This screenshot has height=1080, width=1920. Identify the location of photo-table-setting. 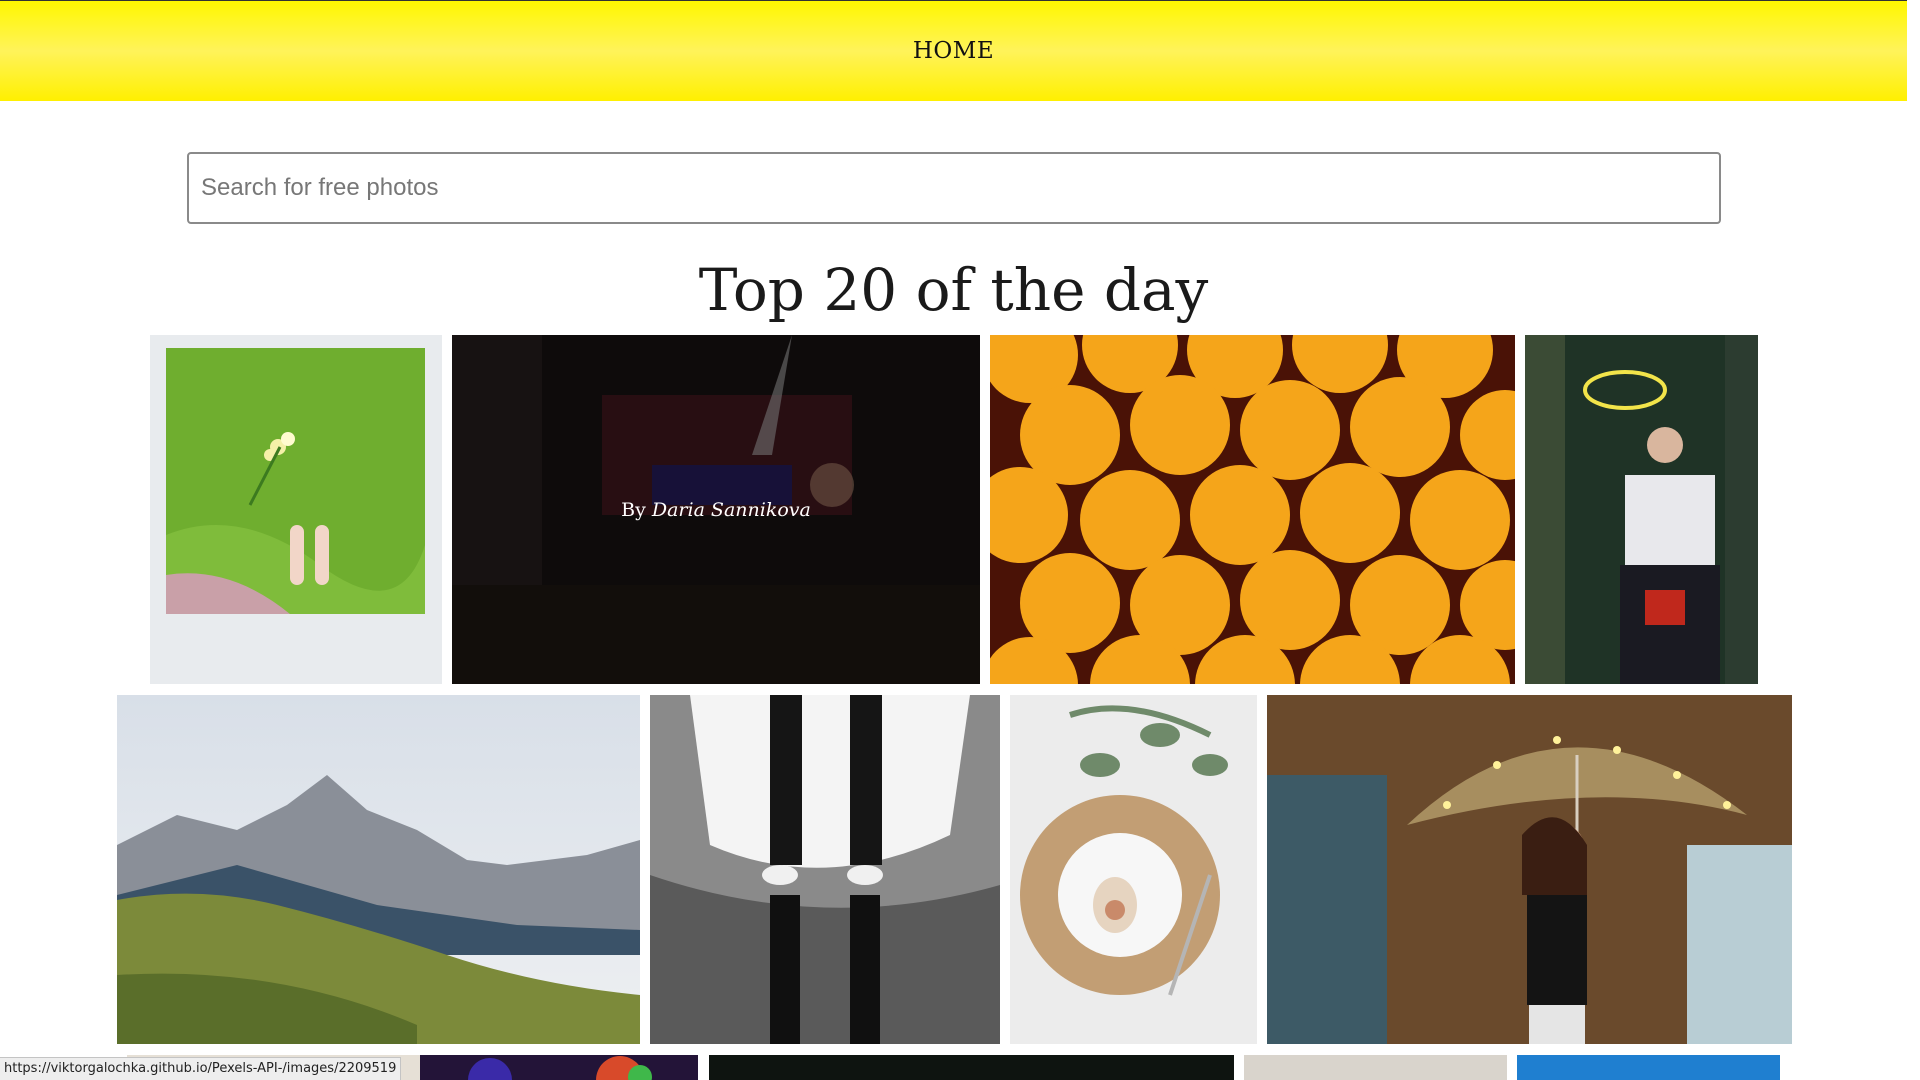
(1133, 869).